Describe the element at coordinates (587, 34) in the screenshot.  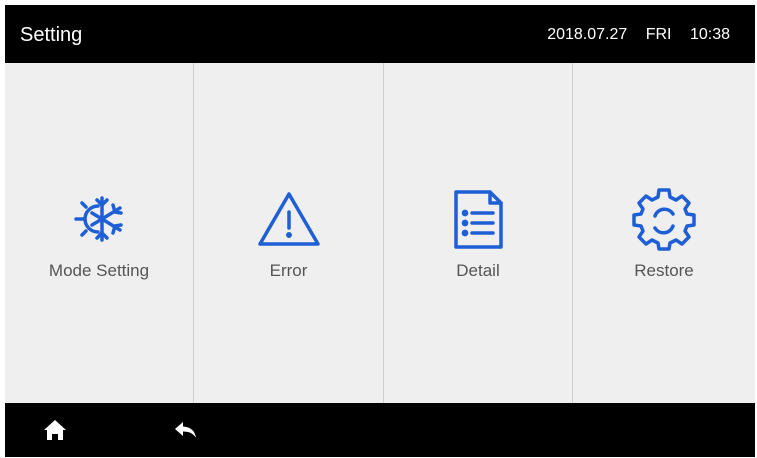
I see `date-text: 2018.07.27` at that location.